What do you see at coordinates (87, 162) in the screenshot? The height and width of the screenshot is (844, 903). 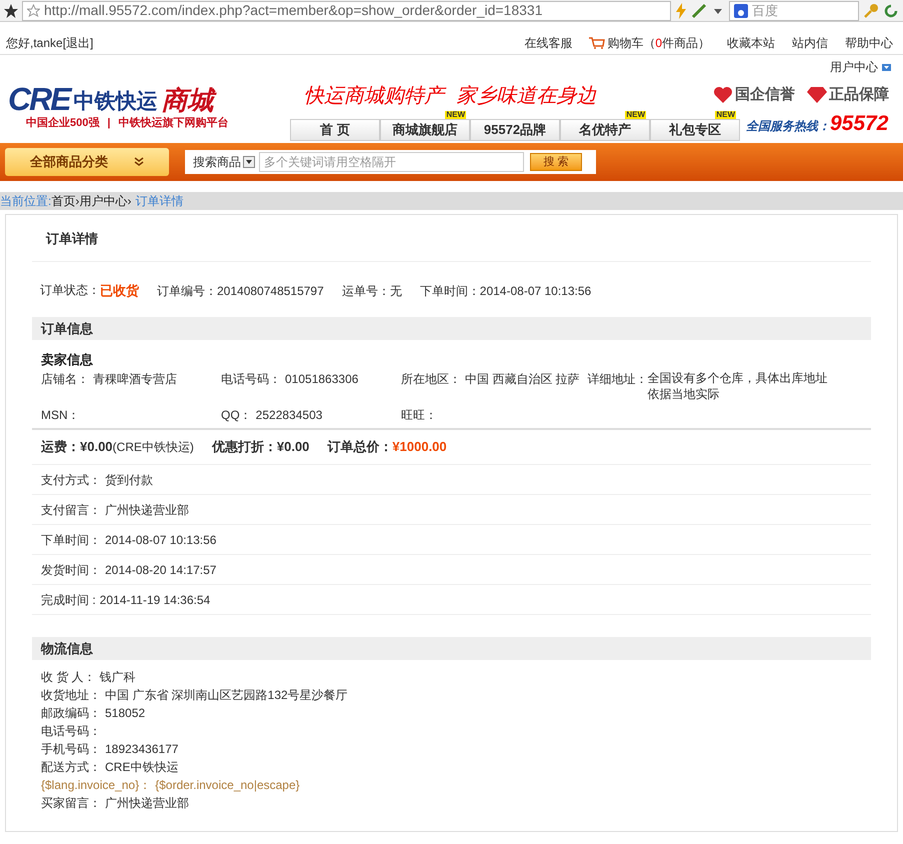 I see `category-button: 全部商品分类` at bounding box center [87, 162].